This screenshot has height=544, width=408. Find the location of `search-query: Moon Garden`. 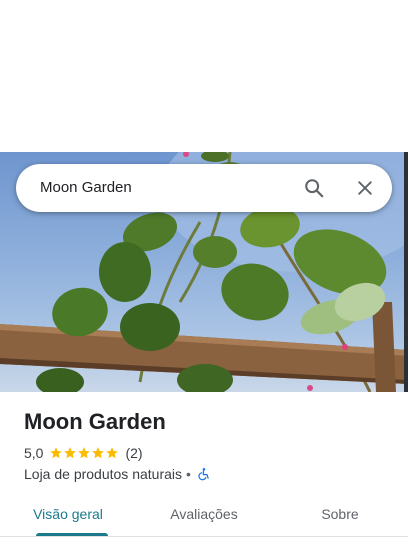

search-query: Moon Garden is located at coordinates (86, 188).